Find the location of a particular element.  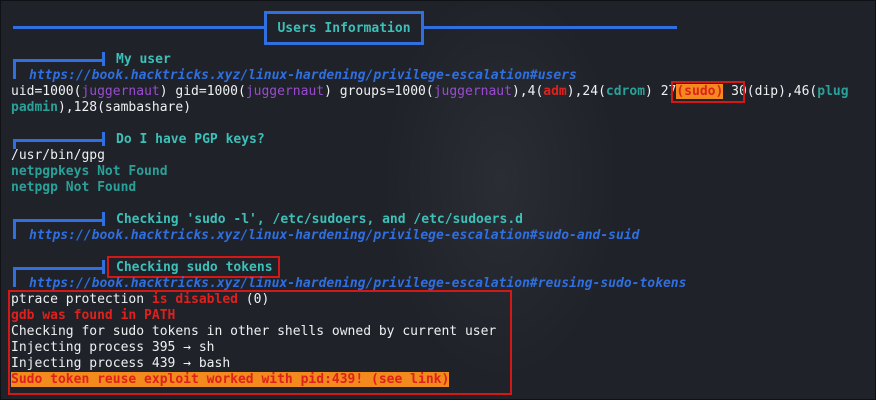

section-title-box: Users Information is located at coordinates (344, 28).